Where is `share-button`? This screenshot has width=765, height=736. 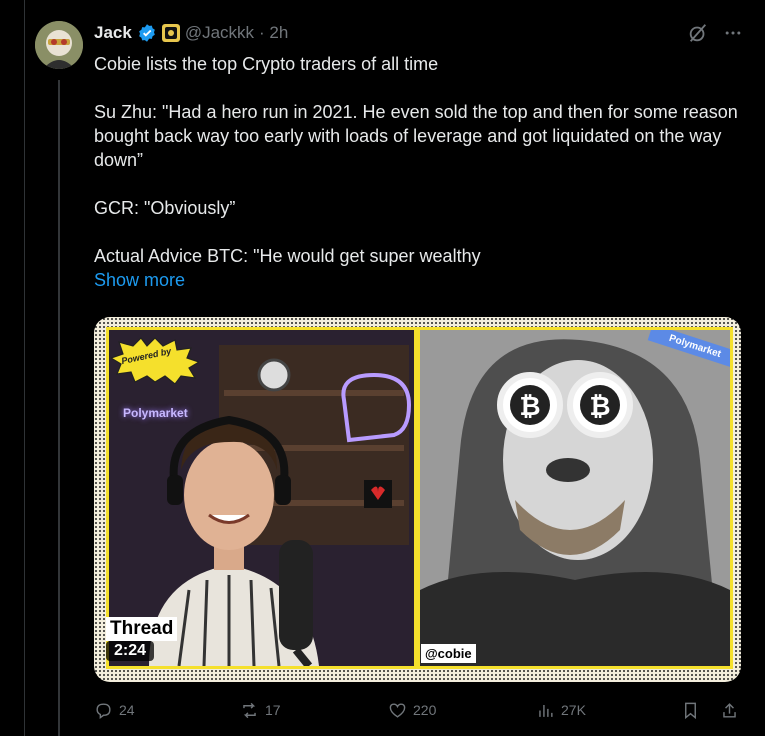 share-button is located at coordinates (729, 710).